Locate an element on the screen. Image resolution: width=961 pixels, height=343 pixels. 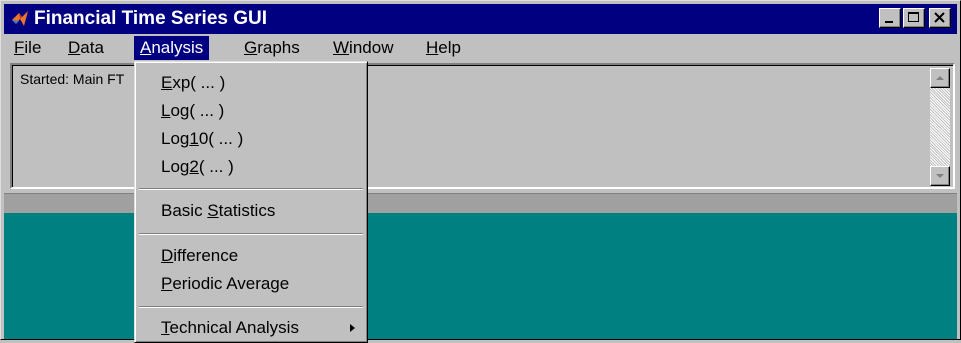
menu-item-log2: Log2( ... ) is located at coordinates (251, 167).